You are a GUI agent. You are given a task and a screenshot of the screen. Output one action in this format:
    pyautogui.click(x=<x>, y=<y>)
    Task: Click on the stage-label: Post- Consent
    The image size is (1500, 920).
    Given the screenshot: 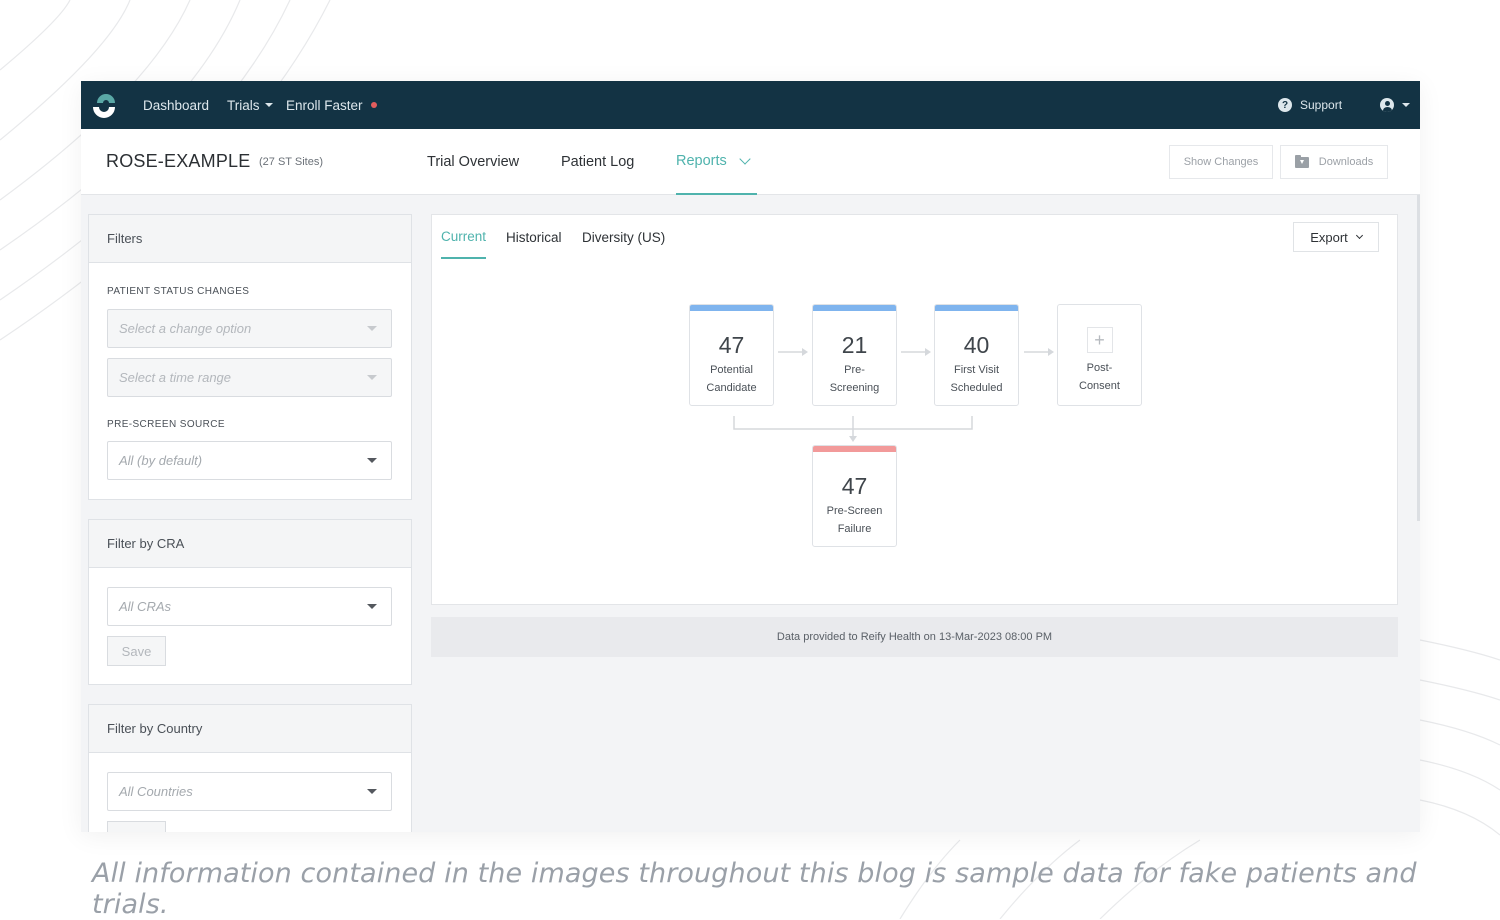 What is the action you would take?
    pyautogui.click(x=1099, y=377)
    